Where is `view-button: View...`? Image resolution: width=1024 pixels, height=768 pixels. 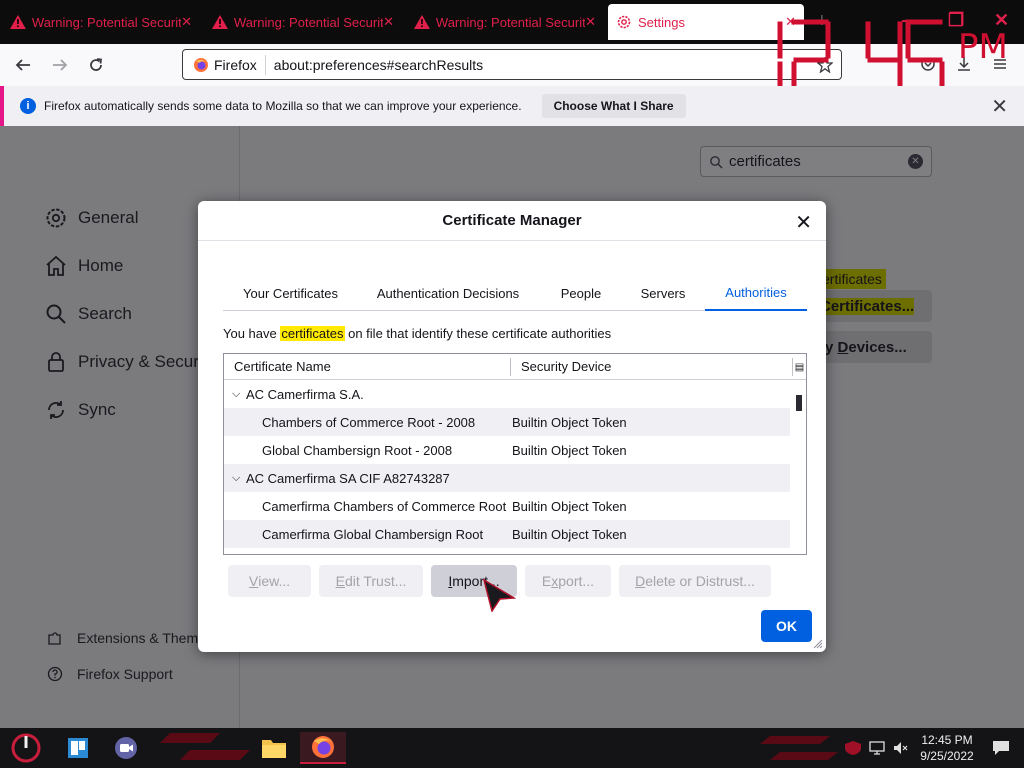 view-button: View... is located at coordinates (269, 581).